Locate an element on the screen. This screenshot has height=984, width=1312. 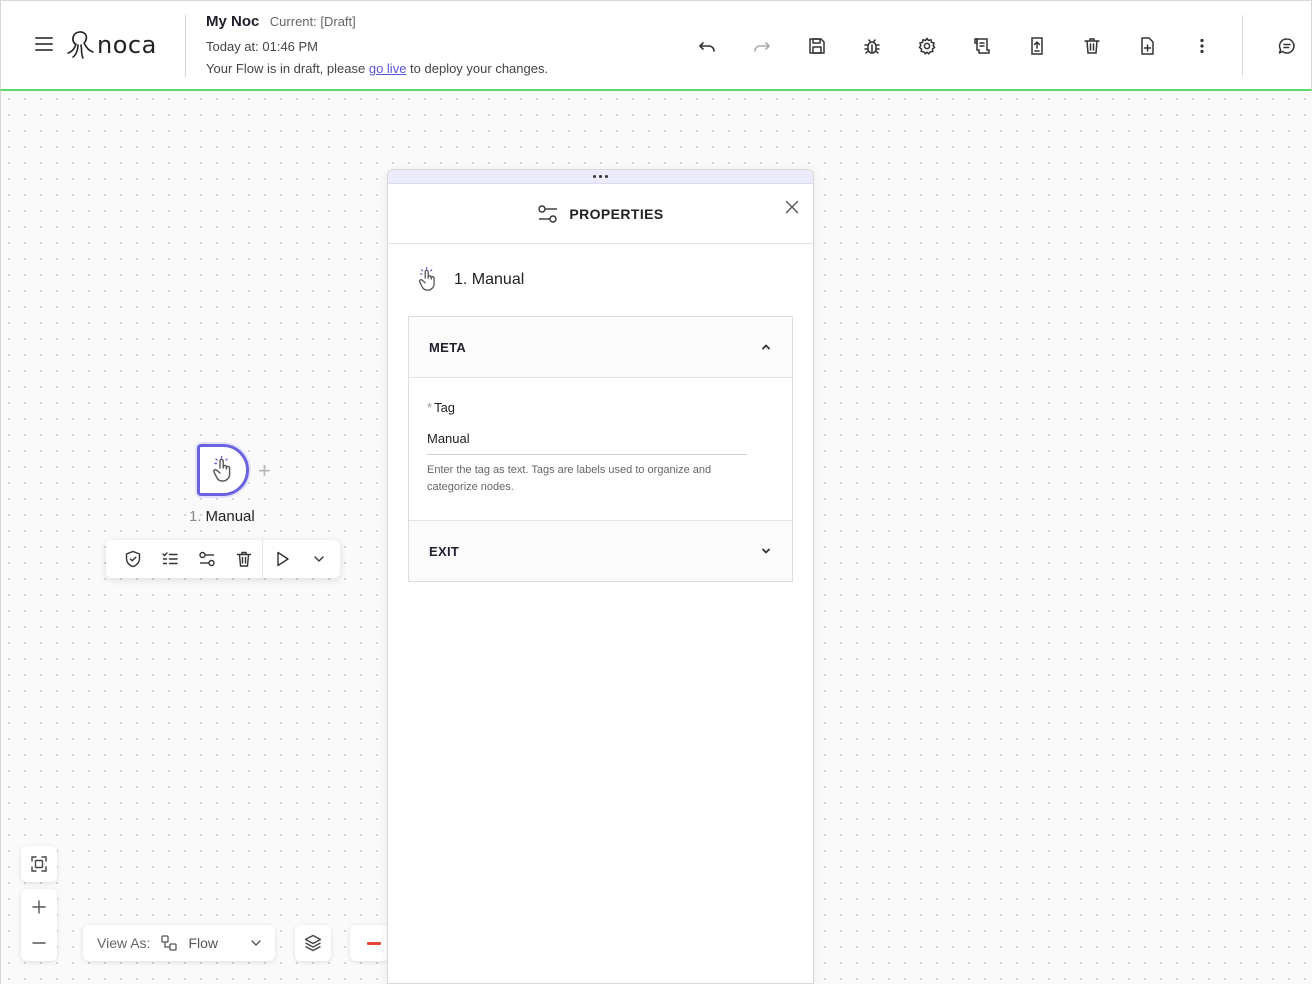
save-button is located at coordinates (817, 46).